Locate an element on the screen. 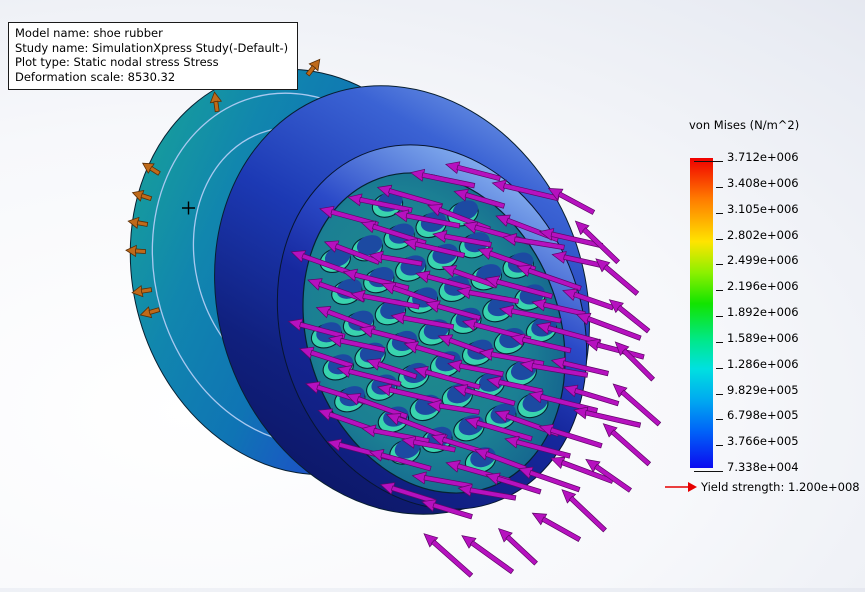 Image resolution: width=865 pixels, height=592 pixels. legend-scale-row: 7.338e+004 is located at coordinates (746, 467).